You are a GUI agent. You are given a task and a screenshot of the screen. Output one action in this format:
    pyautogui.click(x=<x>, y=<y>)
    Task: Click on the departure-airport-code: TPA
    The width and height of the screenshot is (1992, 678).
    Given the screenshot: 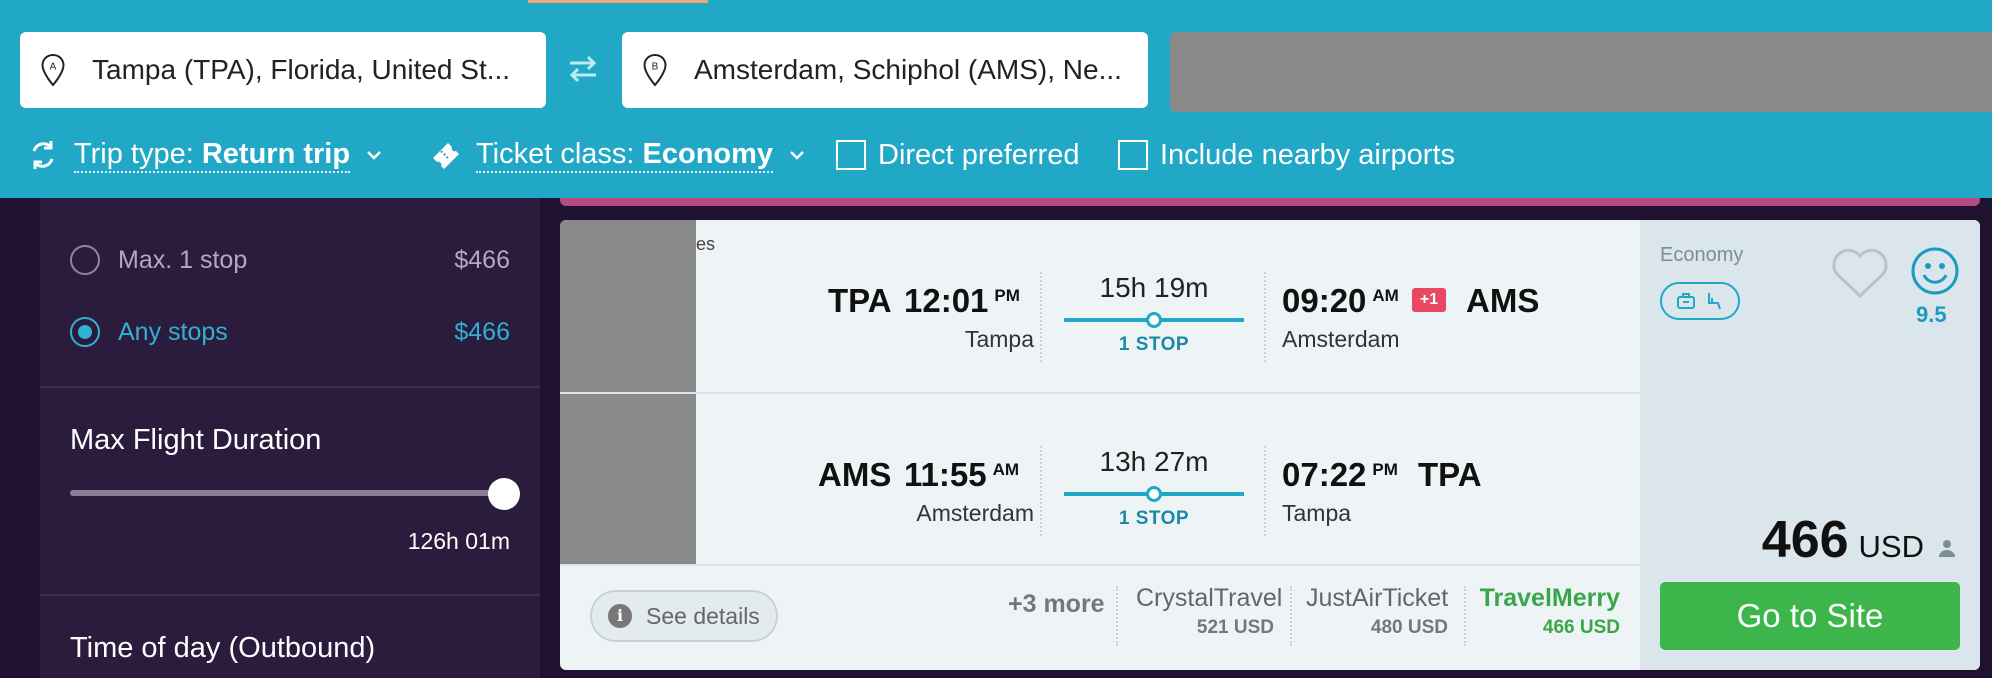 What is the action you would take?
    pyautogui.click(x=860, y=300)
    